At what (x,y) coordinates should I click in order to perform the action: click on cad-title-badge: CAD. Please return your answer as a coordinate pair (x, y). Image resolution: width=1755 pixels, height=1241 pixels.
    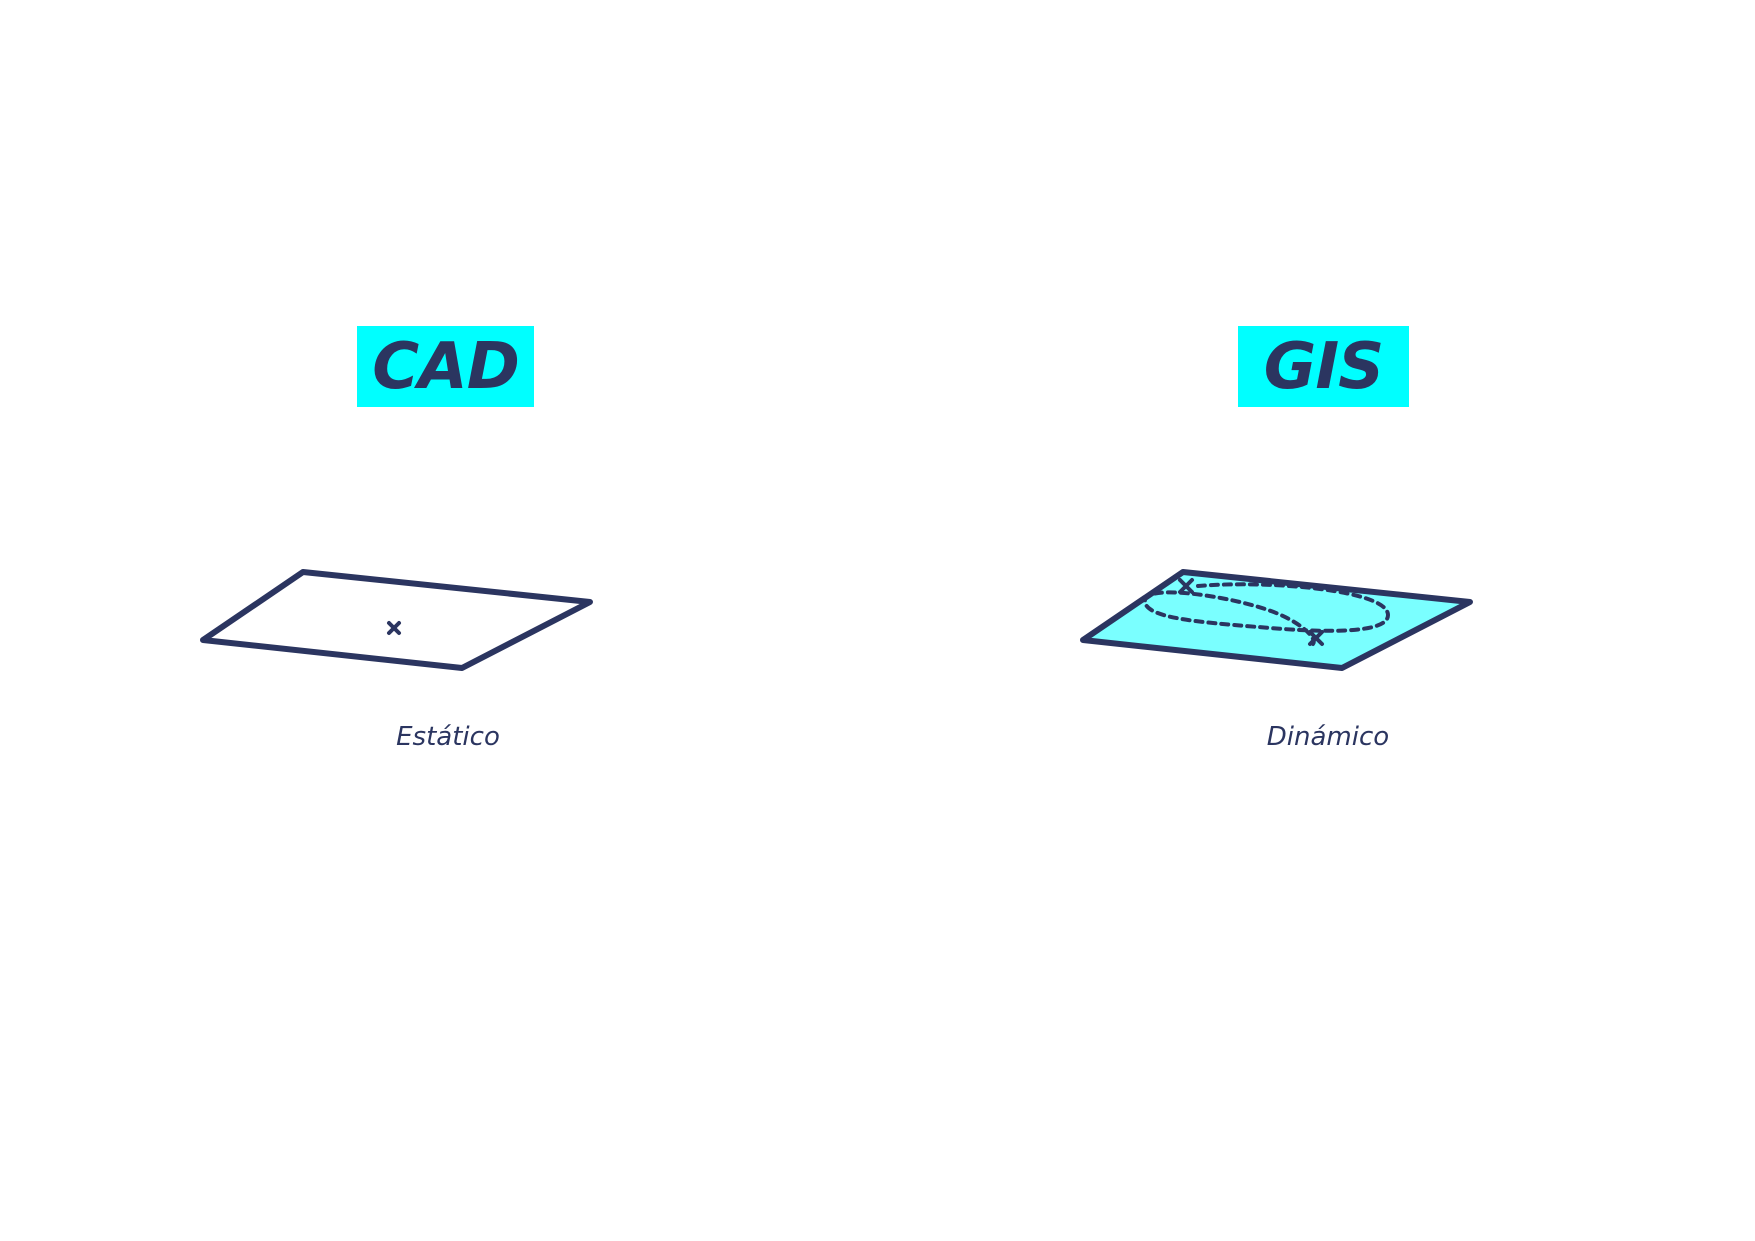
    Looking at the image, I should click on (445, 366).